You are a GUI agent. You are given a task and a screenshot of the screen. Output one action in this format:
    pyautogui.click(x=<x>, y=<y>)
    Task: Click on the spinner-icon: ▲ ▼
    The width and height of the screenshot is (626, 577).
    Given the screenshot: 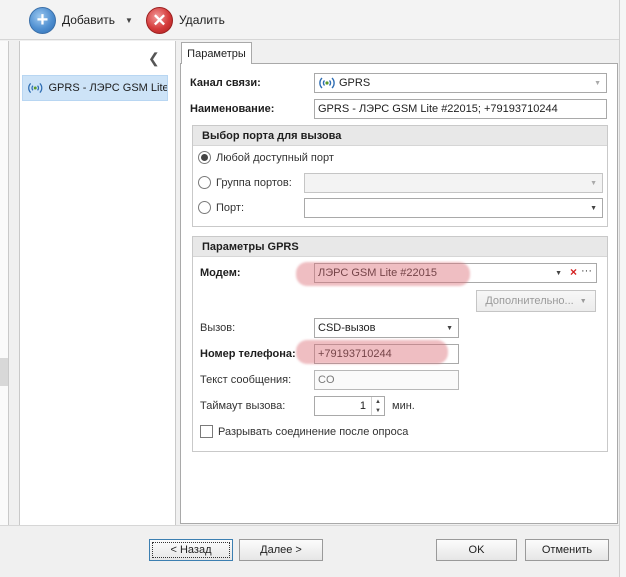 What is the action you would take?
    pyautogui.click(x=377, y=406)
    